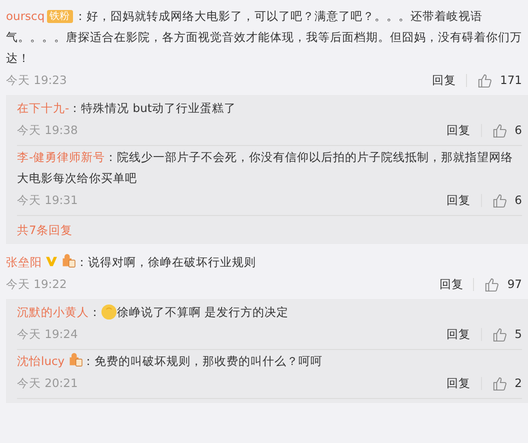 The width and height of the screenshot is (528, 443). I want to click on like-count: 171, so click(511, 80).